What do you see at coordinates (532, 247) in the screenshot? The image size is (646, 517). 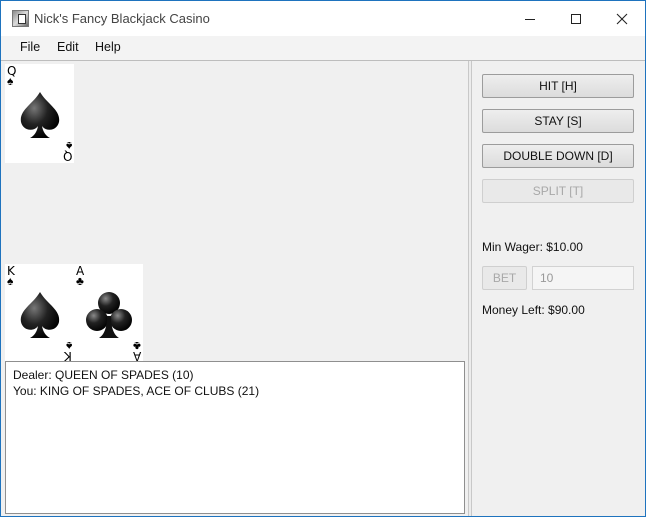 I see `min-wager-label: Min Wager: $10.00` at bounding box center [532, 247].